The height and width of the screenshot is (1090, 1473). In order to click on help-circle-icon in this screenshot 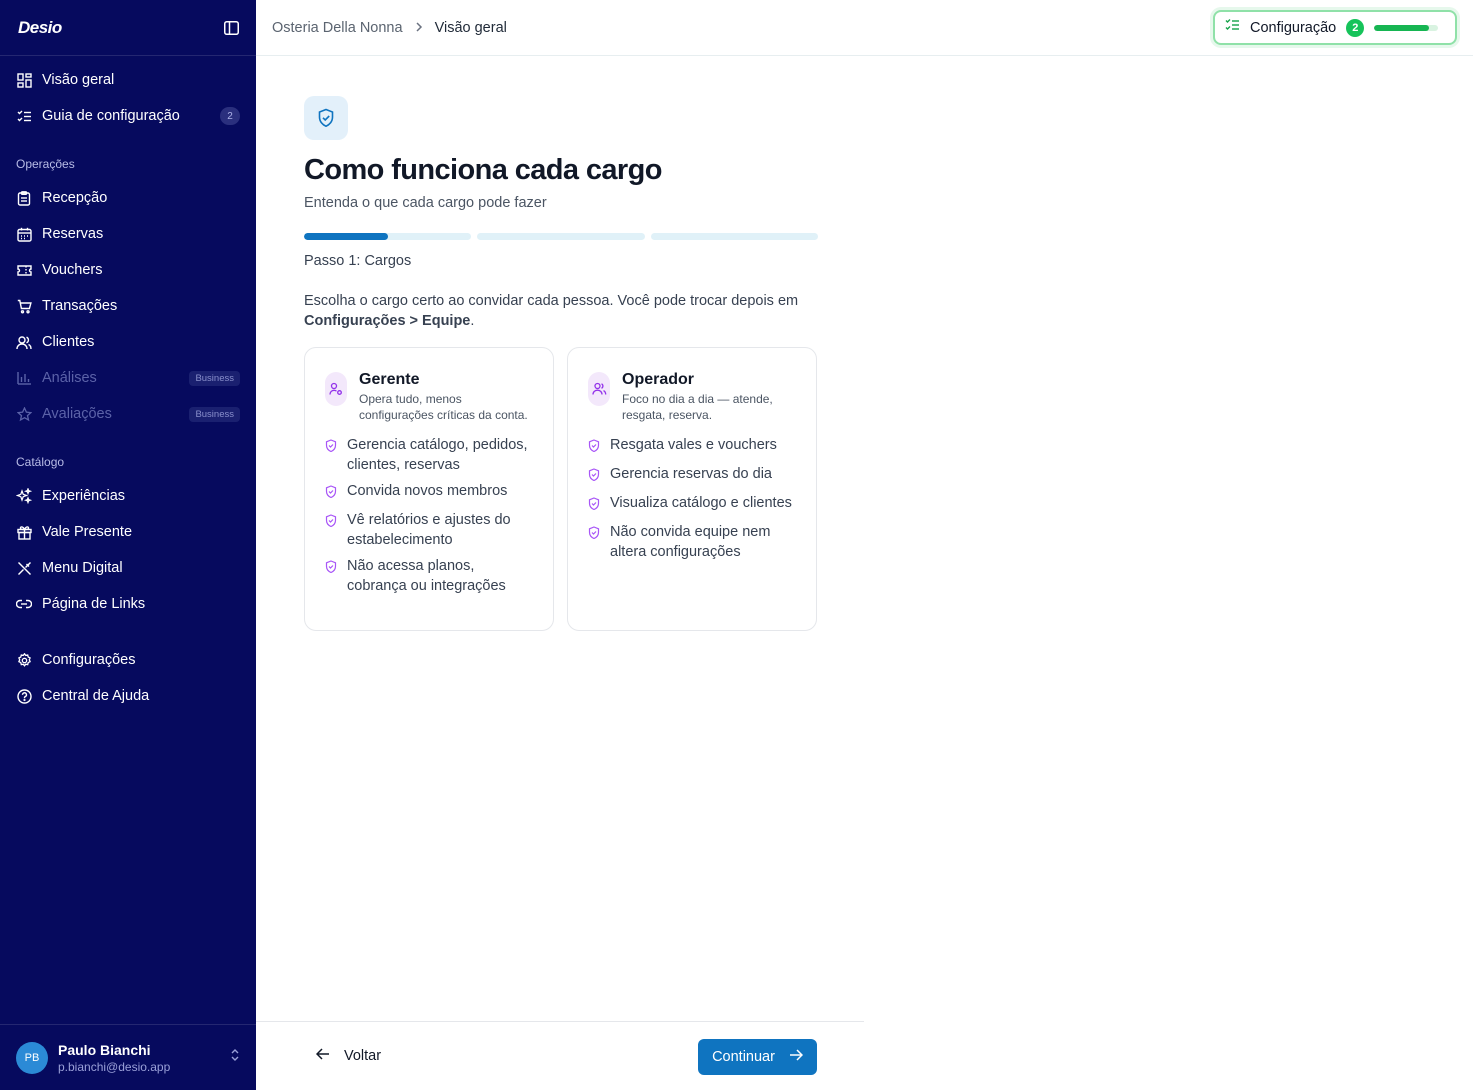, I will do `click(24, 696)`.